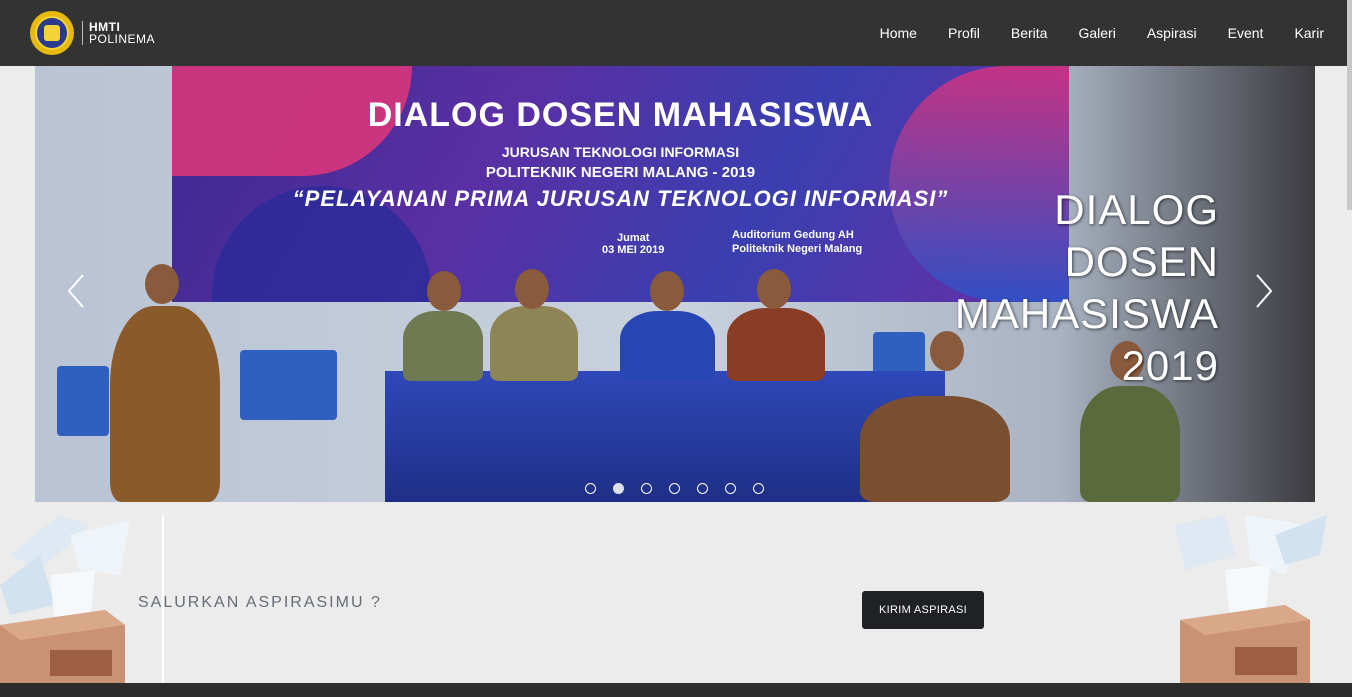  Describe the element at coordinates (1170, 365) in the screenshot. I see `caption-line: 2019` at that location.